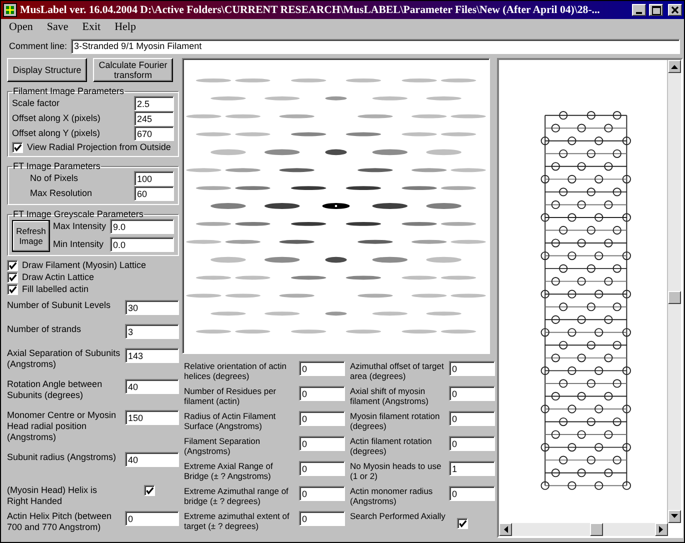 The height and width of the screenshot is (543, 685). What do you see at coordinates (152, 331) in the screenshot?
I see `input-field: 3` at bounding box center [152, 331].